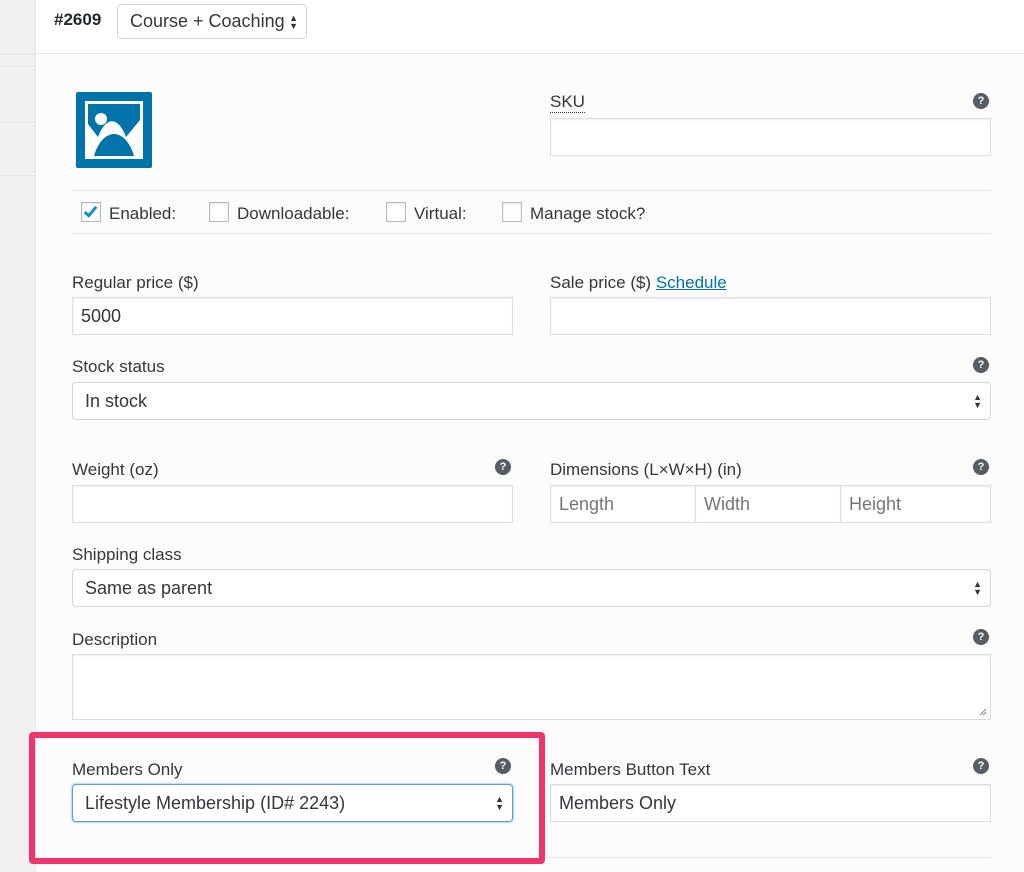 This screenshot has height=872, width=1024. Describe the element at coordinates (770, 803) in the screenshot. I see `members-button-text-input: Members Only` at that location.